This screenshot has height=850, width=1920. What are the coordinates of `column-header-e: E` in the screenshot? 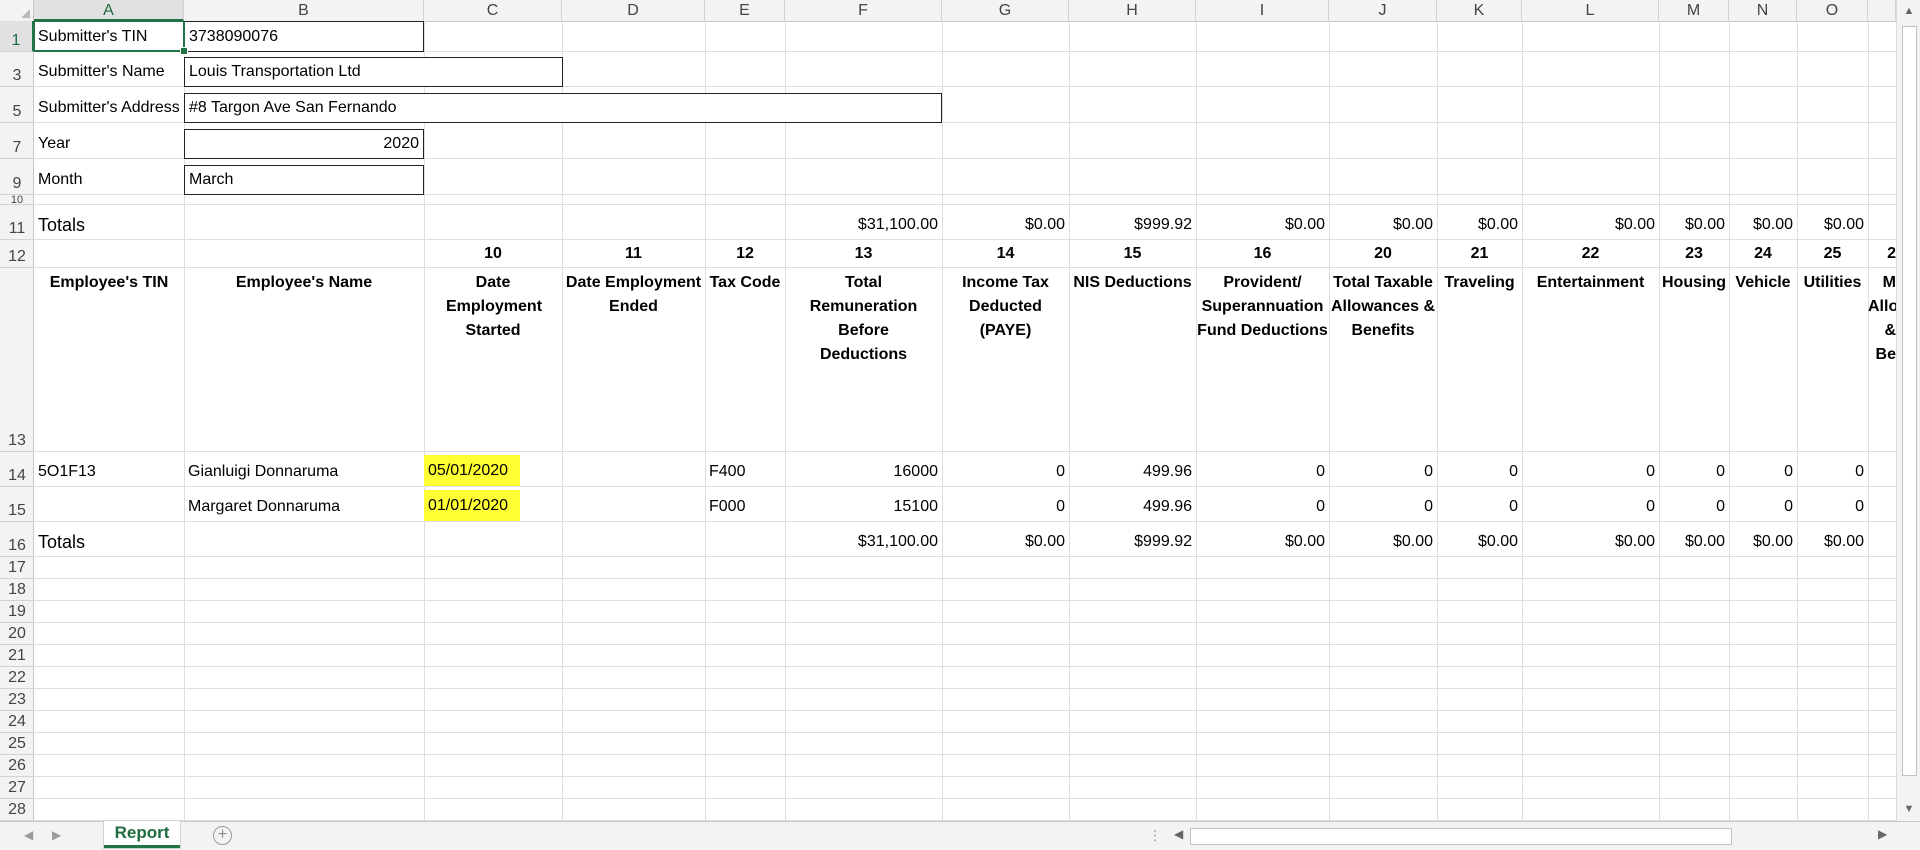 It's located at (745, 10).